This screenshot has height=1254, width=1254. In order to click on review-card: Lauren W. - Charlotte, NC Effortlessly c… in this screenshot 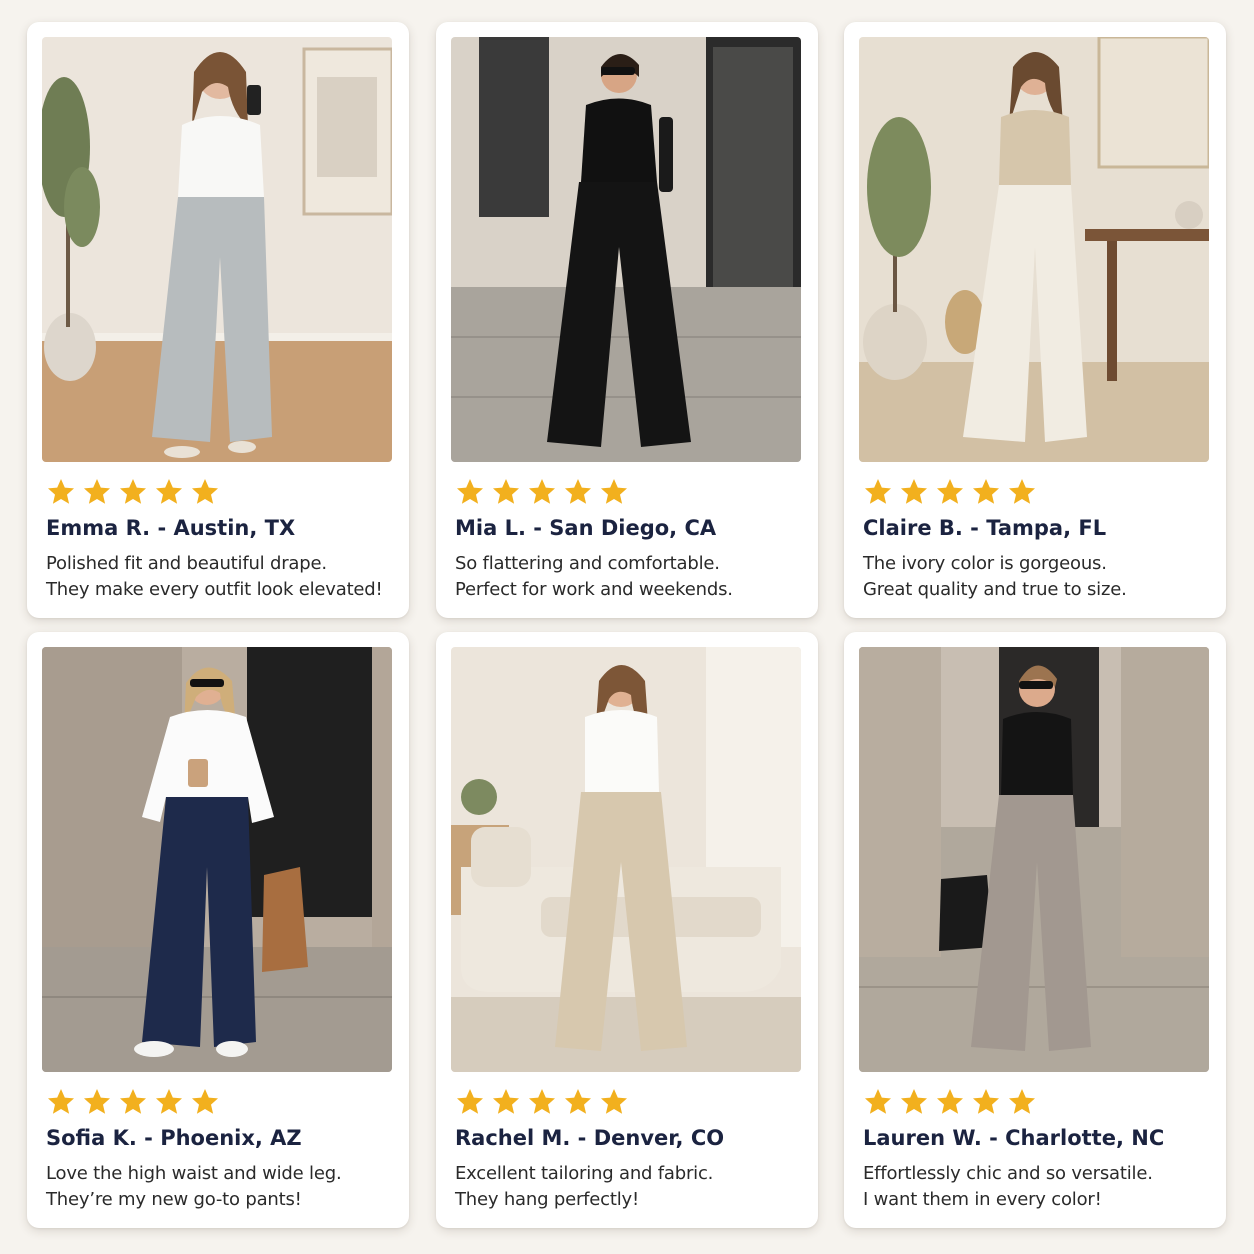, I will do `click(1035, 930)`.